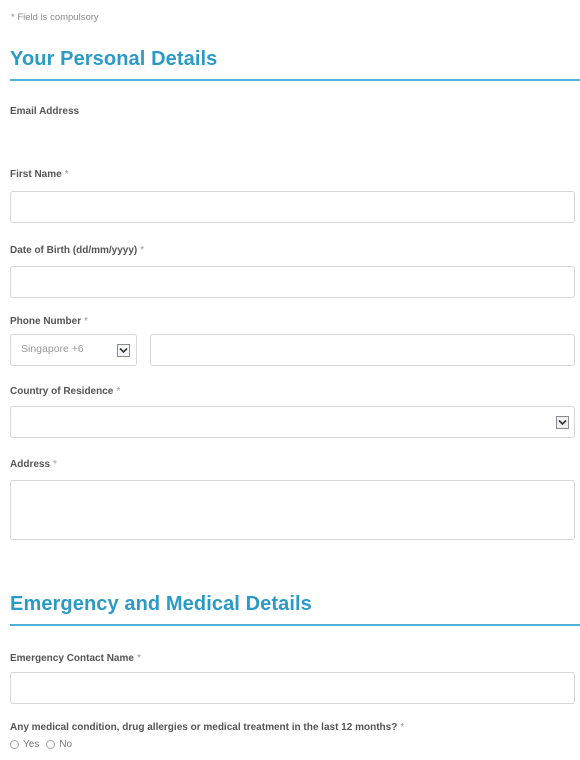 The width and height of the screenshot is (580, 760). What do you see at coordinates (31, 744) in the screenshot?
I see `radio-yes-label: Yes` at bounding box center [31, 744].